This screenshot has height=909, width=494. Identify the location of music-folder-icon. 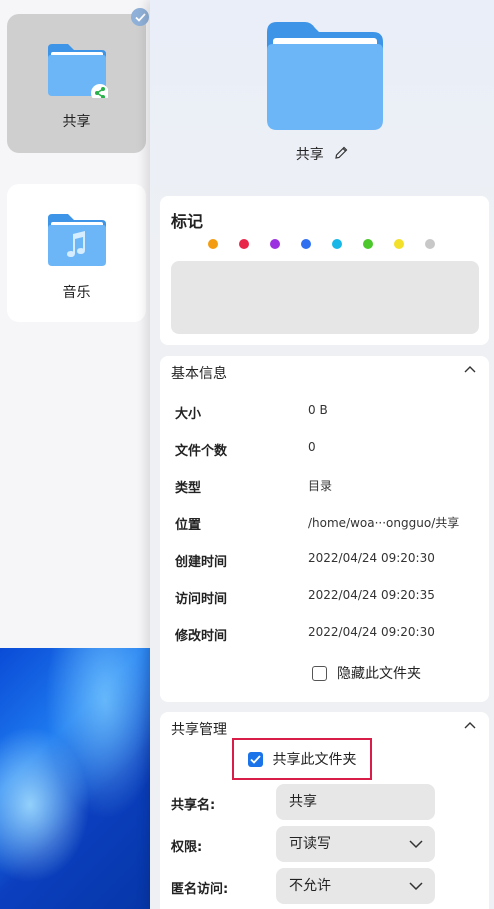
(77, 240).